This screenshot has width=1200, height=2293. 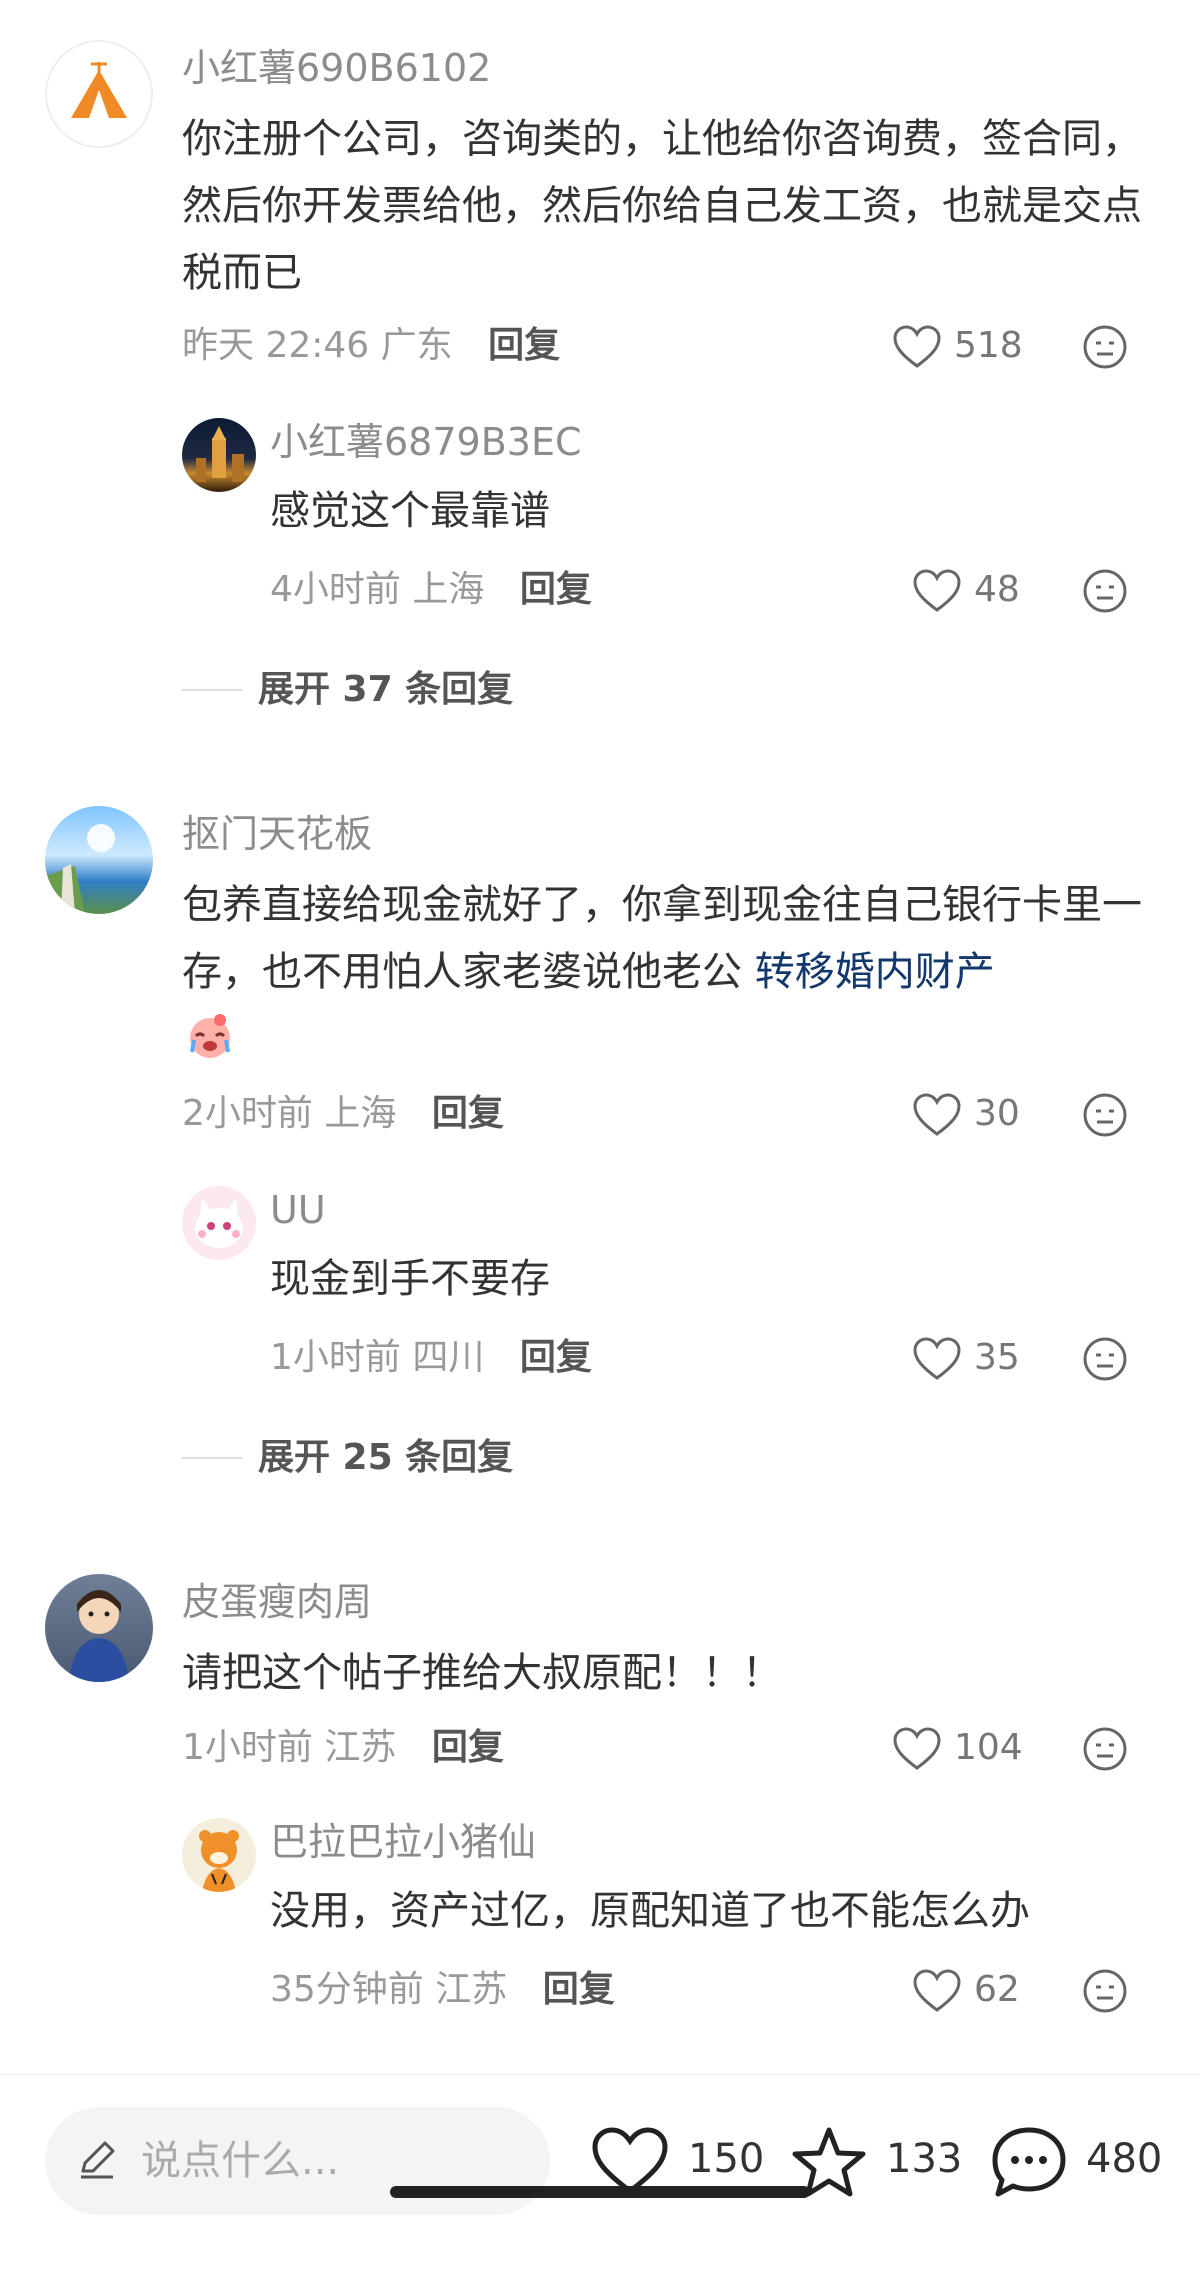 I want to click on favorite-count: 133, so click(x=924, y=2159).